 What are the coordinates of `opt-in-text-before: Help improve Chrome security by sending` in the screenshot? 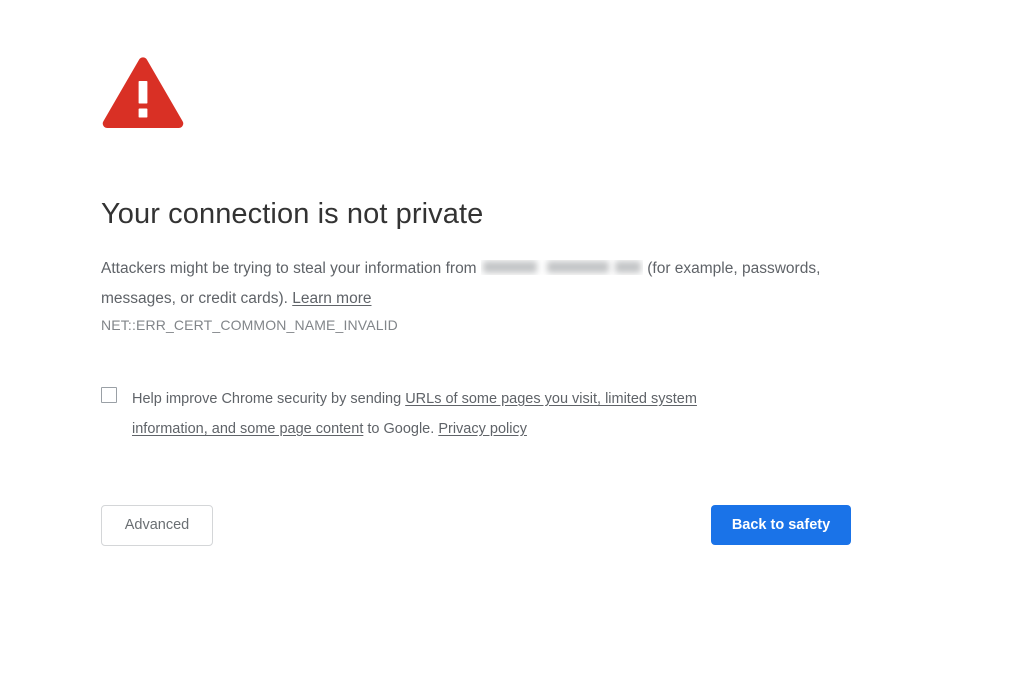 It's located at (269, 399).